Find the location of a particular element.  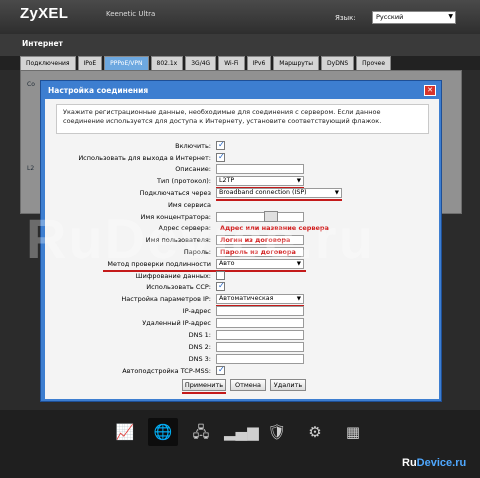

ccp-checkbox is located at coordinates (220, 286).